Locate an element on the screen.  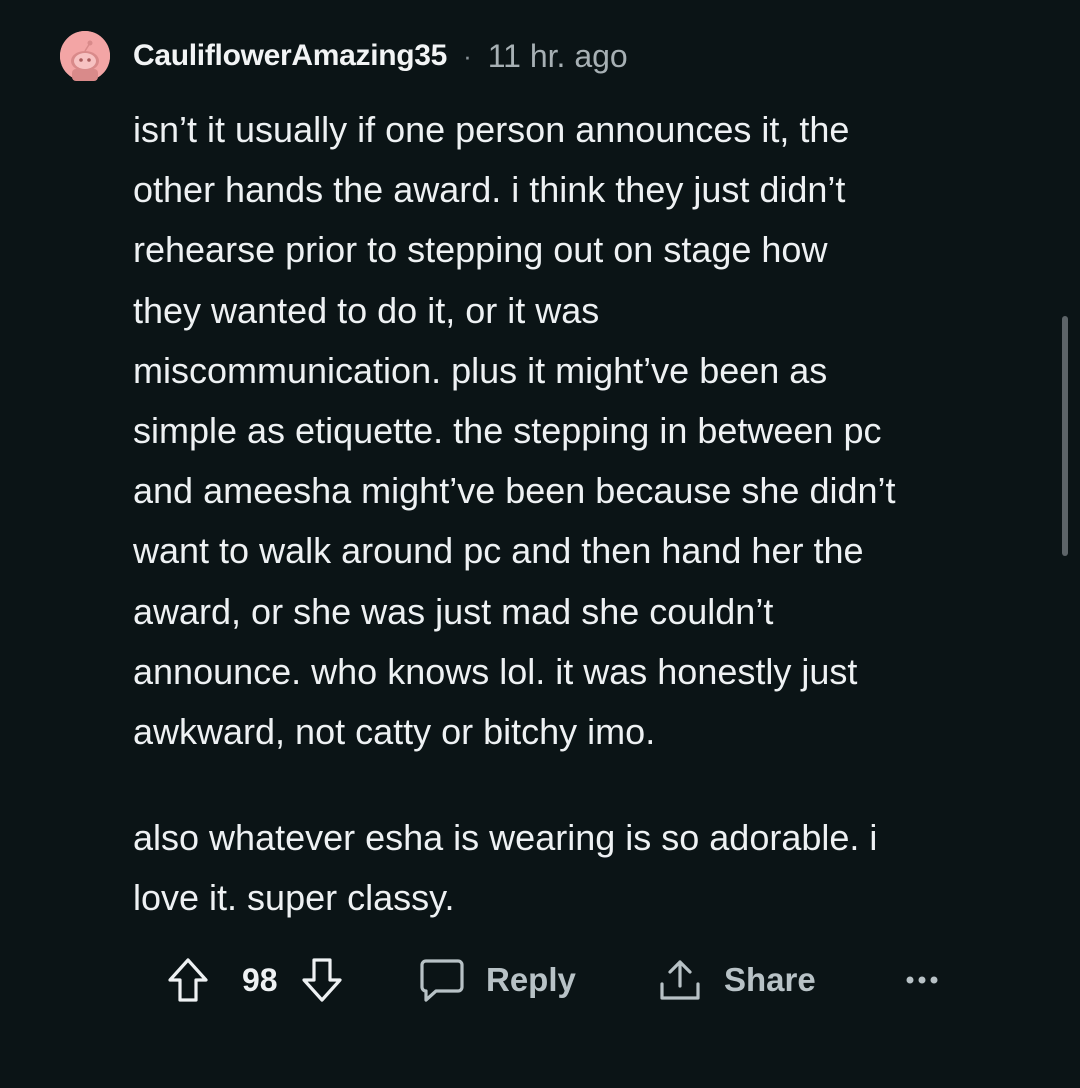
comment-action-bar: 98 Reply Share is located at coordinates (560, 980).